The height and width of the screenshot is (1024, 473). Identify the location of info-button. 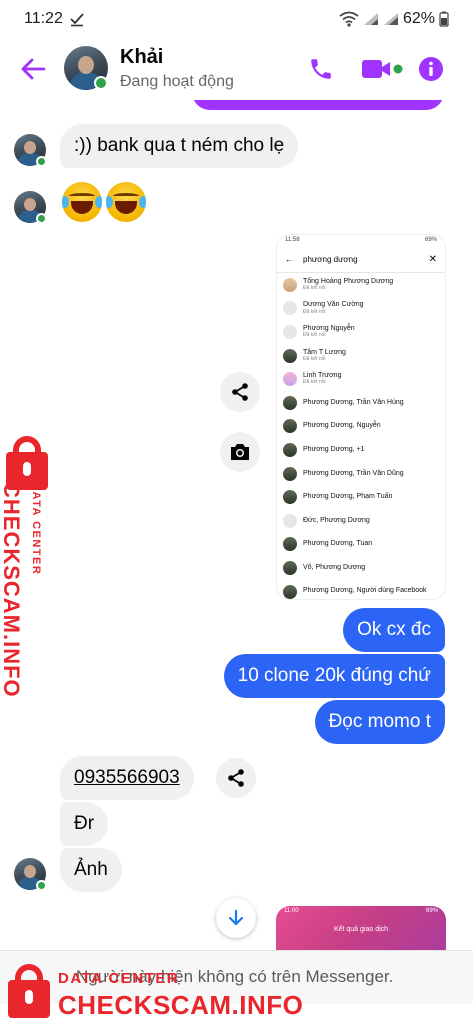
(431, 69).